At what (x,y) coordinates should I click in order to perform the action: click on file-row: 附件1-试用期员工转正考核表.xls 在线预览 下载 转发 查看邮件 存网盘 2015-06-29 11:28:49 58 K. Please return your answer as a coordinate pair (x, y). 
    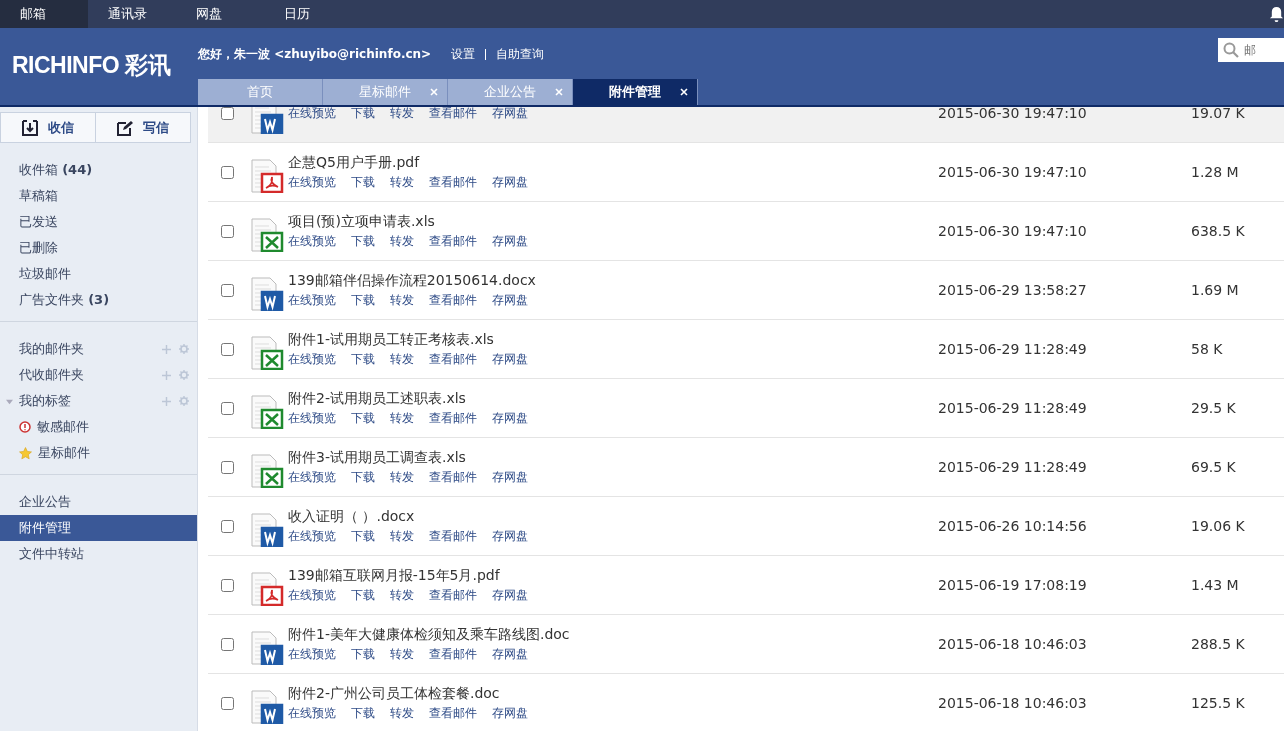
    Looking at the image, I should click on (746, 349).